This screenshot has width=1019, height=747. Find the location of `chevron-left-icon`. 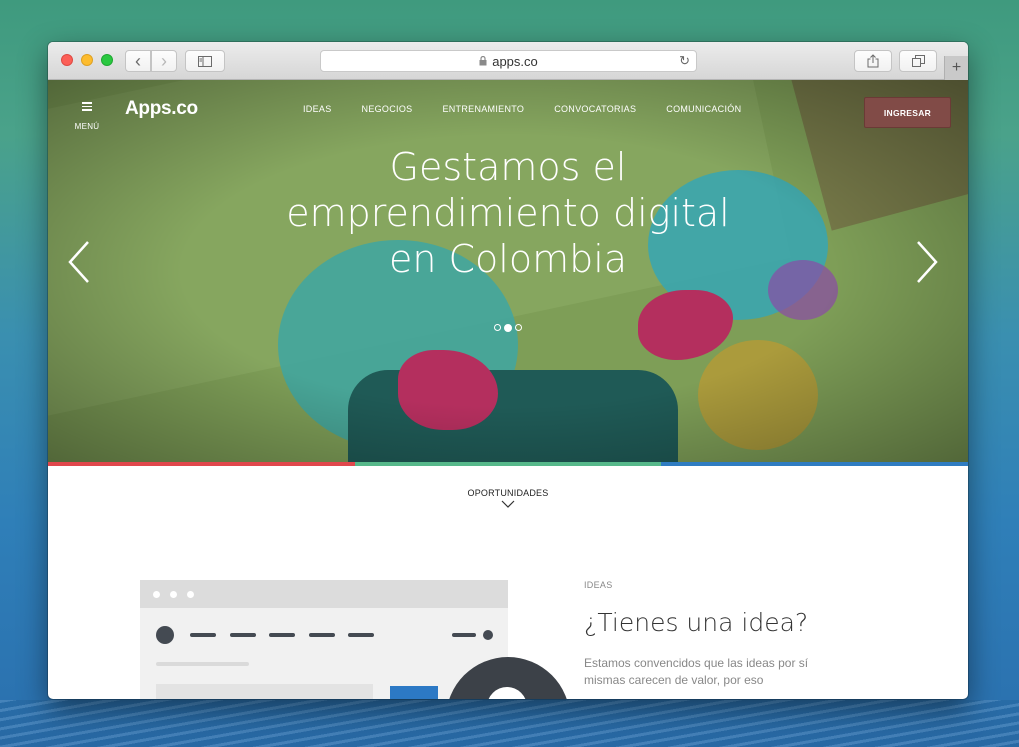

chevron-left-icon is located at coordinates (78, 262).